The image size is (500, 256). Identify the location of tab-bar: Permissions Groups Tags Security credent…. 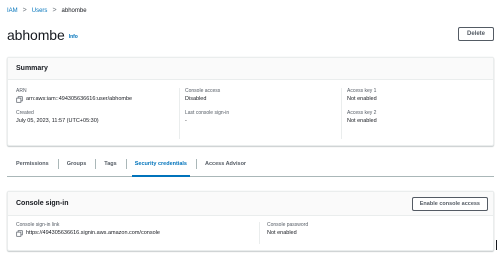
(250, 164).